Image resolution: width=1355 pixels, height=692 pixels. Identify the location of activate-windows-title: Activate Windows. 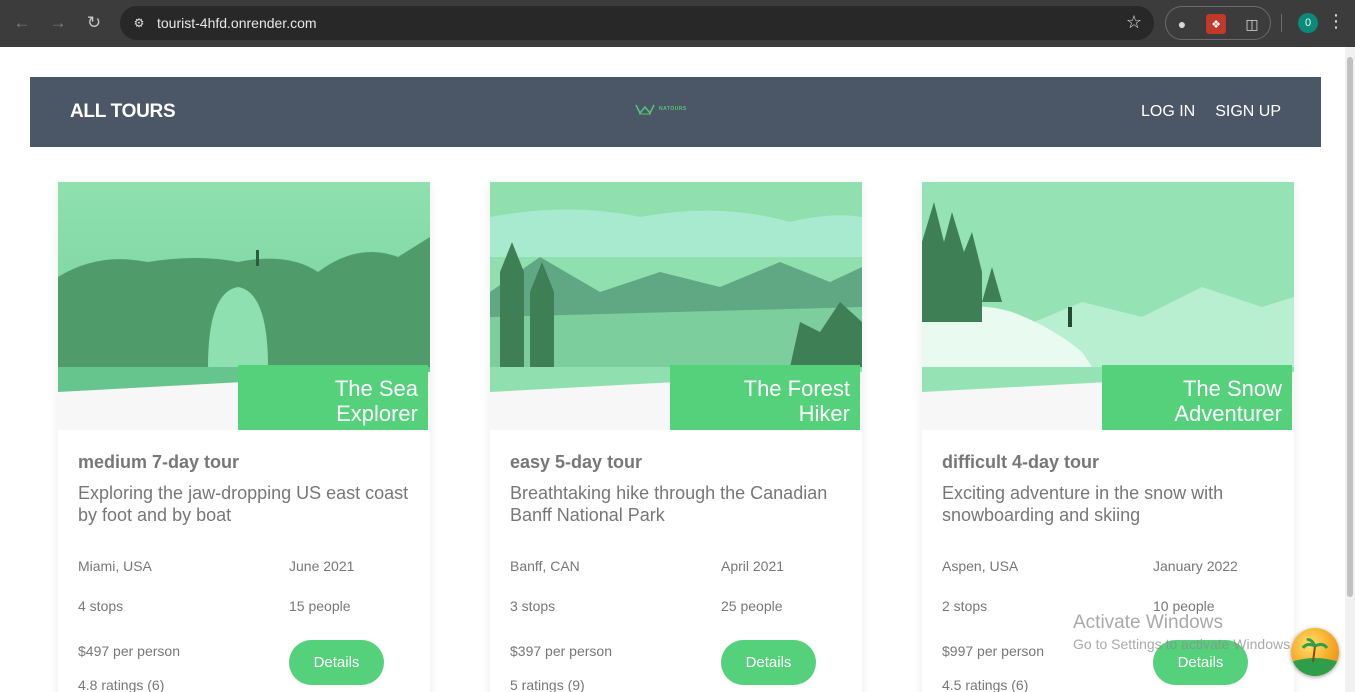
(1148, 622).